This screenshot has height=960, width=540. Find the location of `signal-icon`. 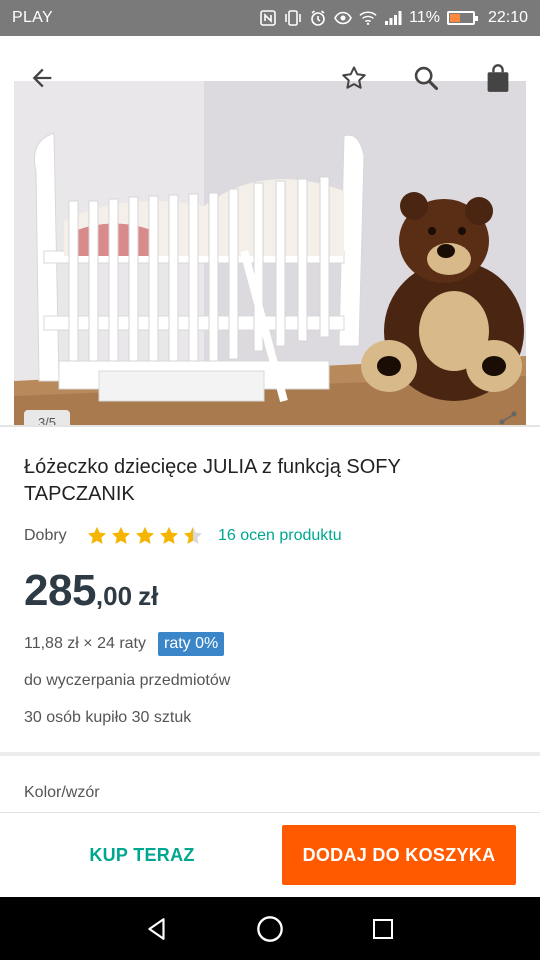

signal-icon is located at coordinates (393, 18).